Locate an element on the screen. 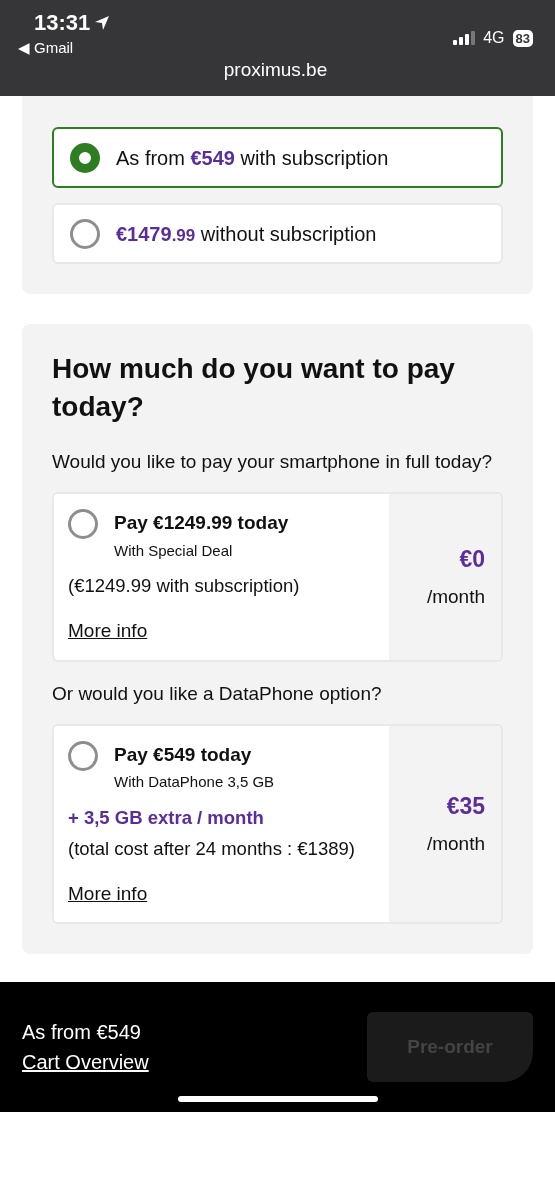 This screenshot has height=1200, width=555. status-time: 13:31 is located at coordinates (62, 23).